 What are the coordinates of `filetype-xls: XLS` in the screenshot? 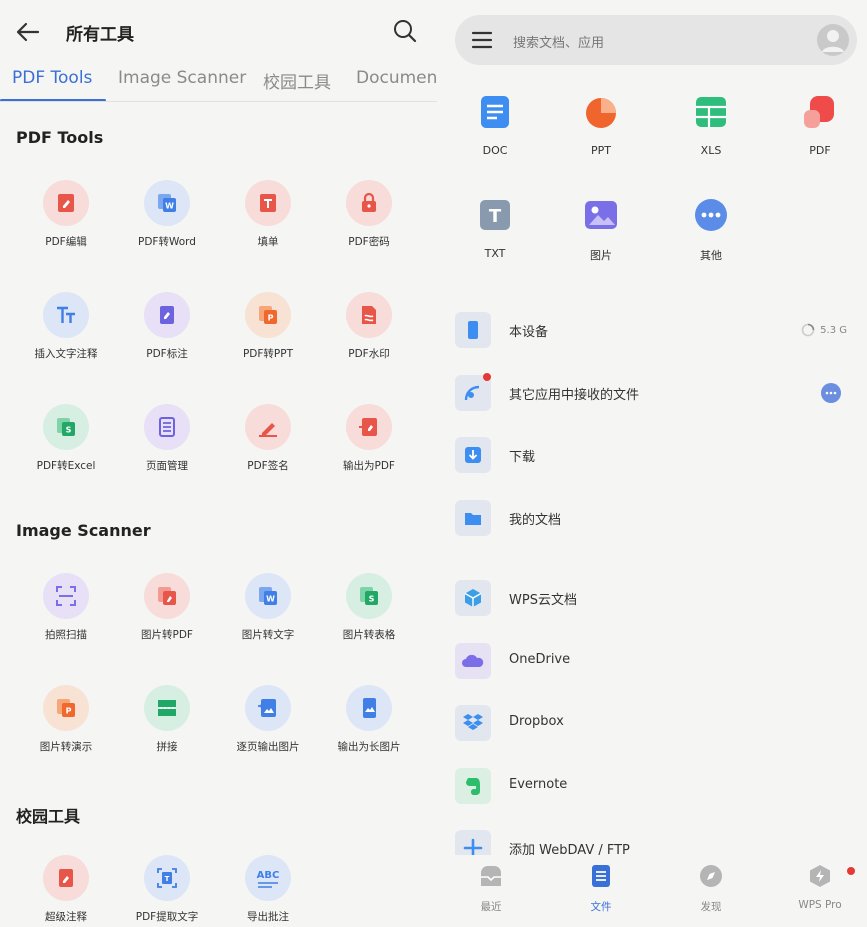 It's located at (711, 124).